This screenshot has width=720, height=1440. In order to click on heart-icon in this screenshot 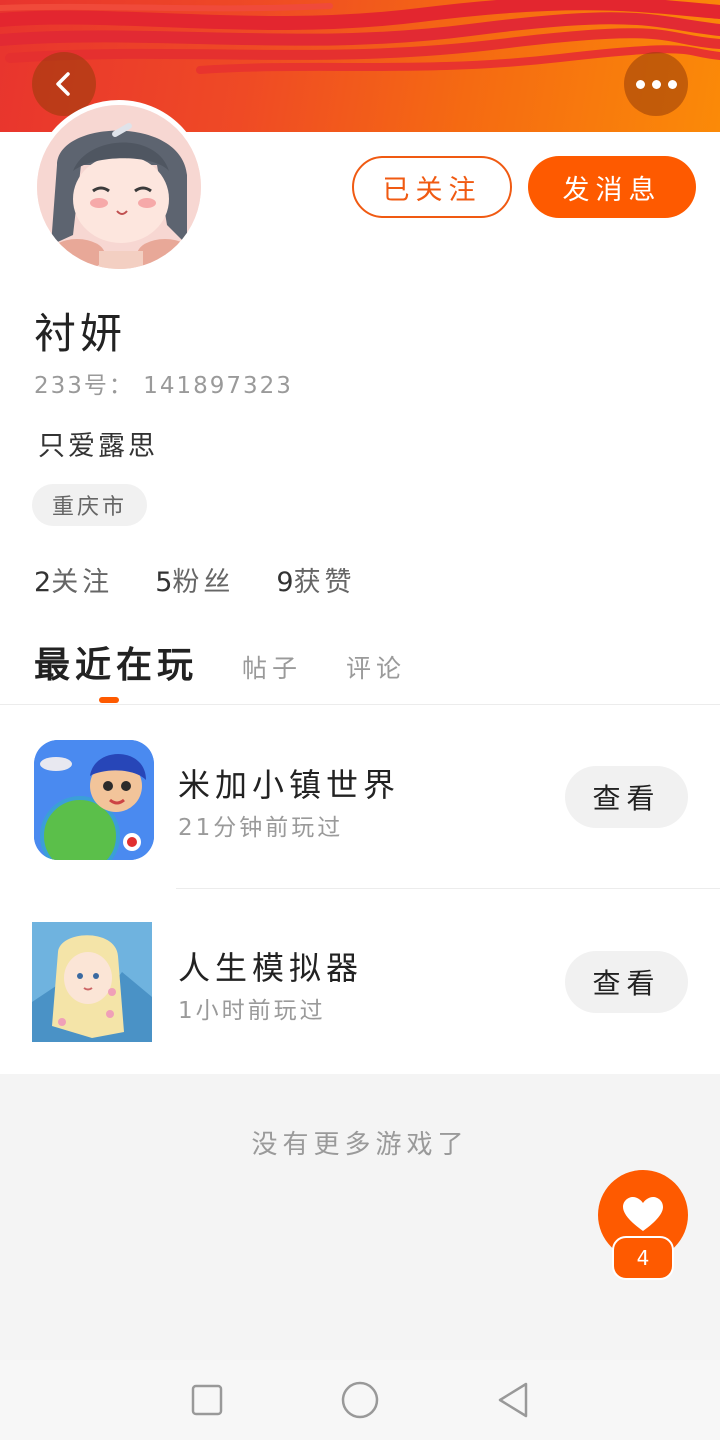, I will do `click(643, 1214)`.